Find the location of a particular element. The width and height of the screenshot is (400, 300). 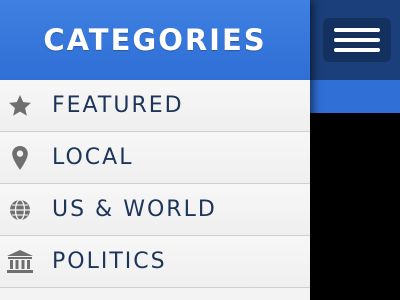

menu-item-politics: POLITICS is located at coordinates (155, 262).